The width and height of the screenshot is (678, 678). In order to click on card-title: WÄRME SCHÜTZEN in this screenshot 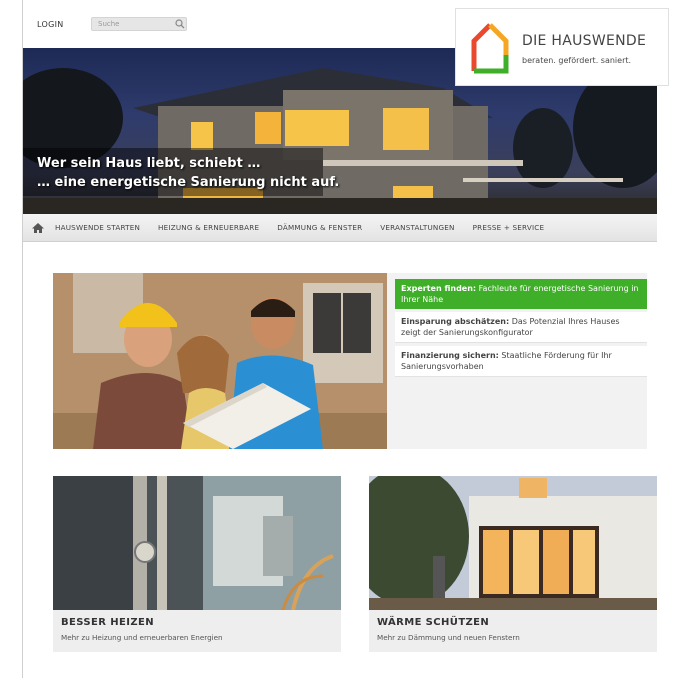, I will do `click(433, 622)`.